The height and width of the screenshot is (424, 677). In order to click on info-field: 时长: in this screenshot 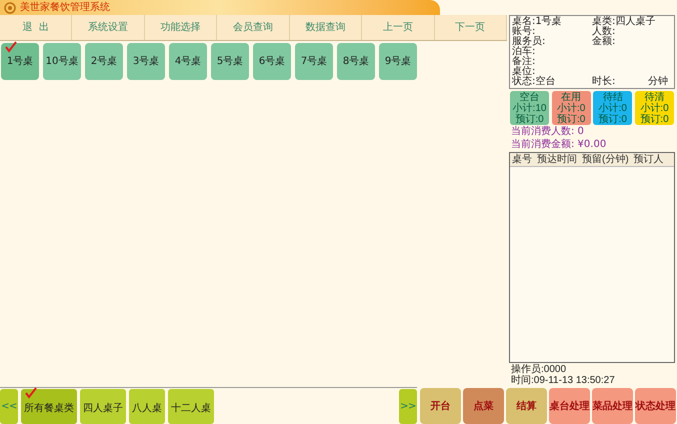, I will do `click(604, 82)`.